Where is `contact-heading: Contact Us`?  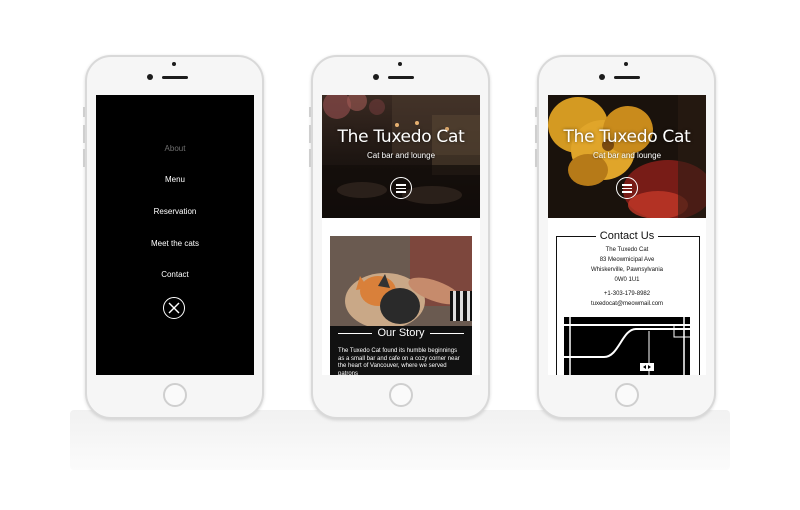 contact-heading: Contact Us is located at coordinates (627, 236).